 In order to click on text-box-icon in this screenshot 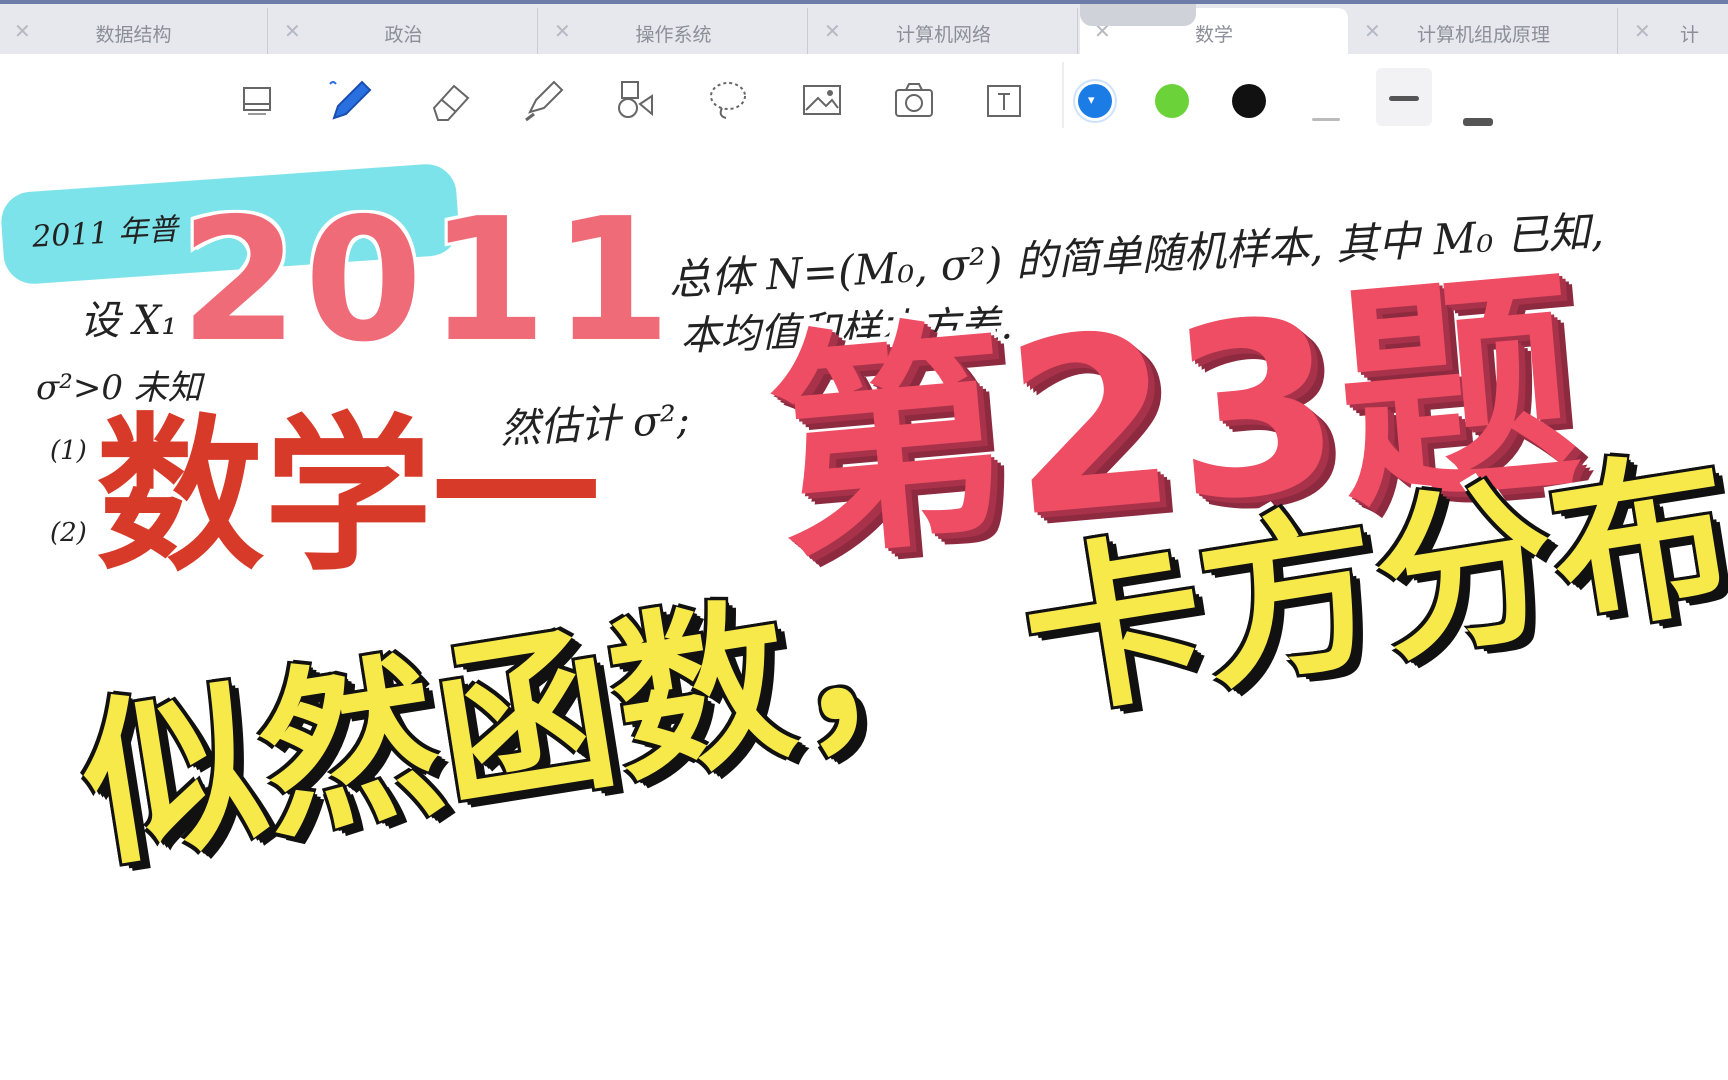, I will do `click(1004, 100)`.